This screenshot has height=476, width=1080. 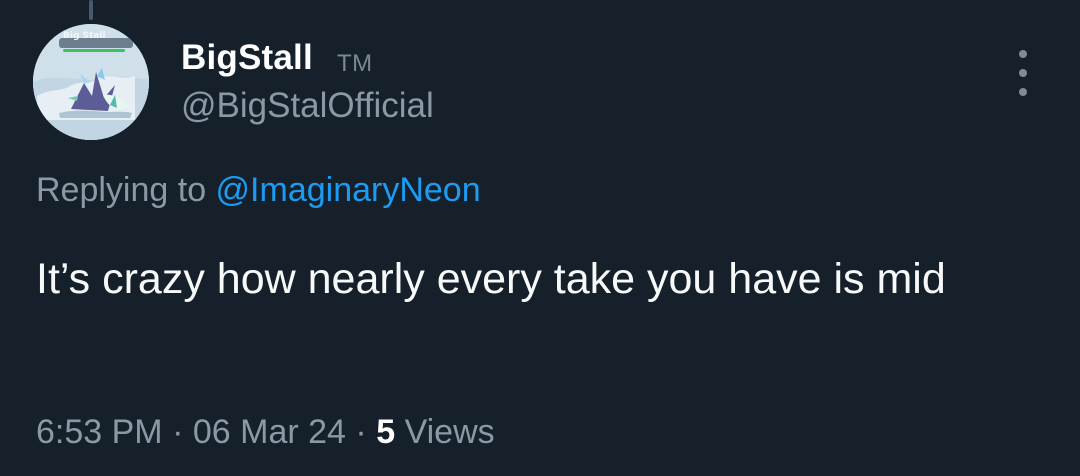 I want to click on trademark-badge: TM, so click(x=355, y=63).